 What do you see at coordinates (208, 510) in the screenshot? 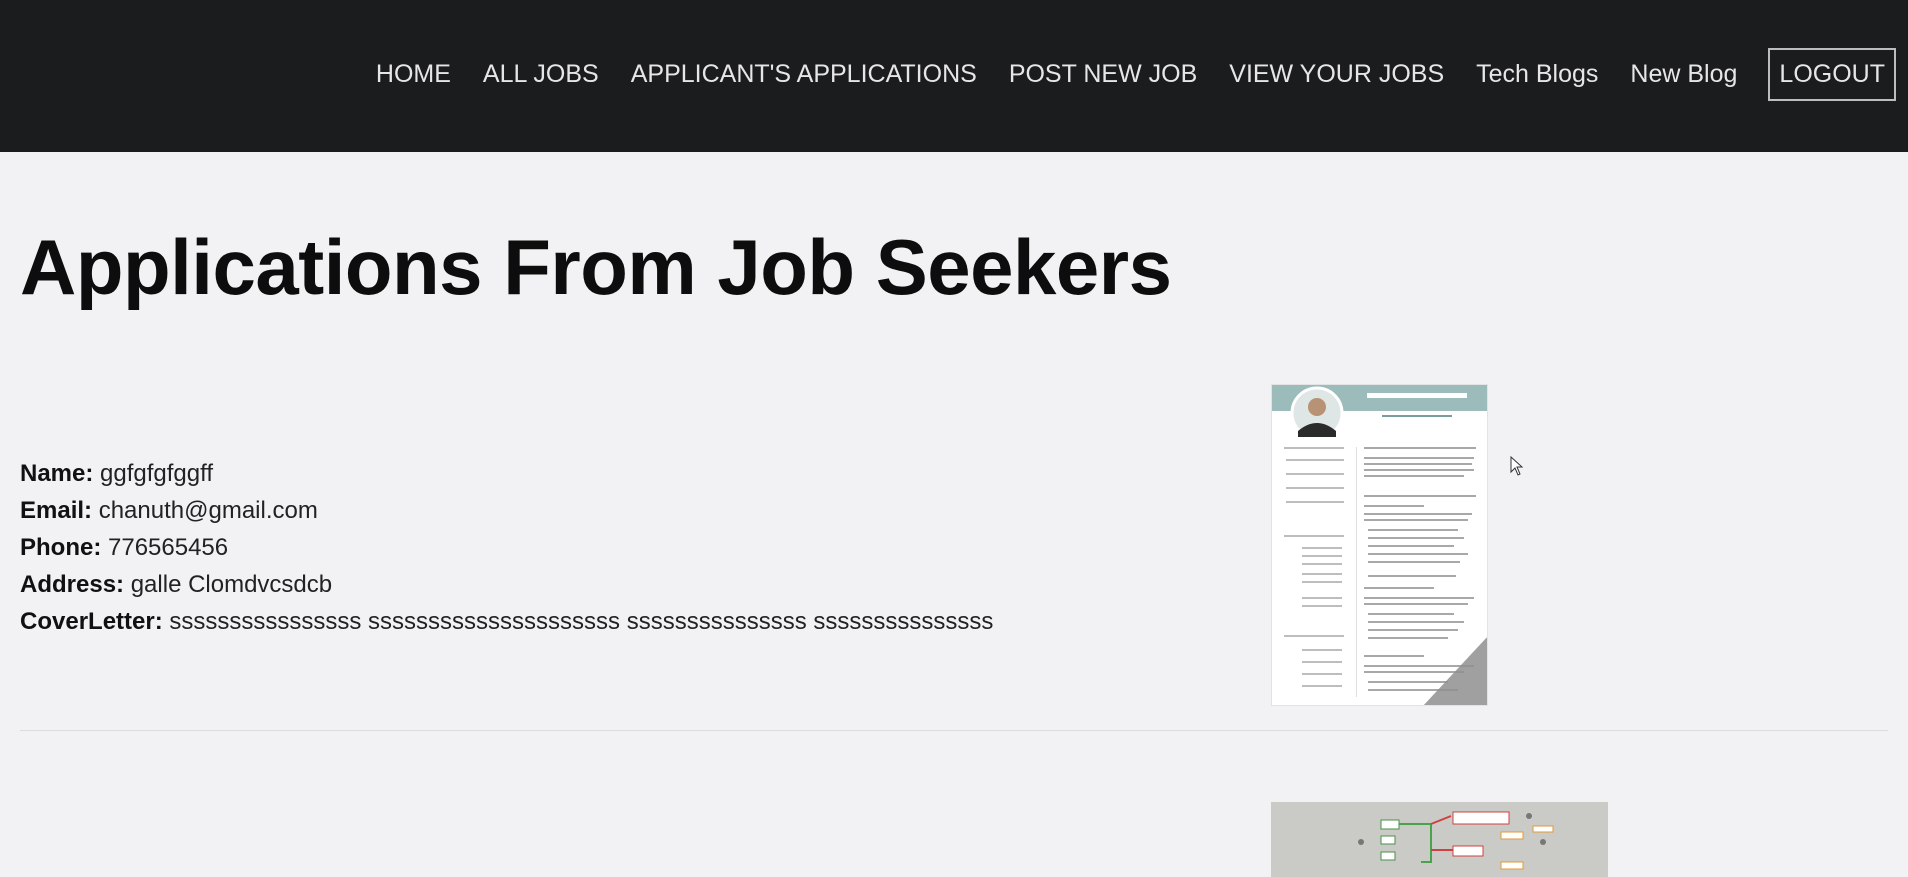
I see `email-value: chanuth@gmail.com` at bounding box center [208, 510].